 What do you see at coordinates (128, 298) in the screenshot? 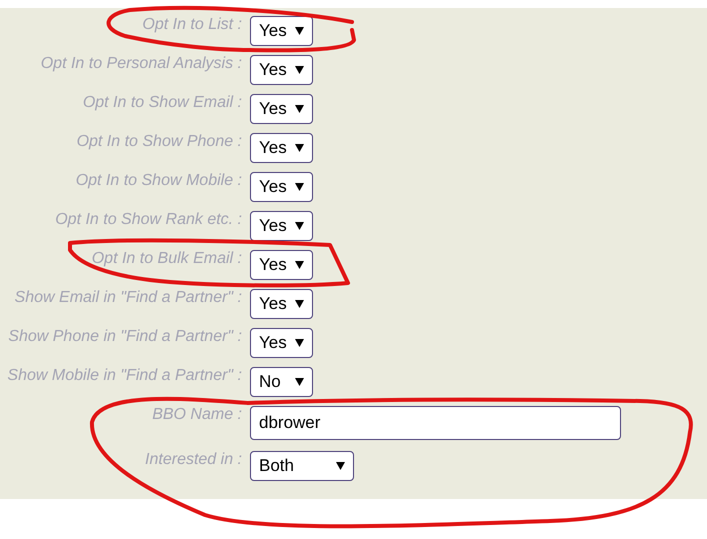
I see `field-label: Show Email in "Find a Partner" :` at bounding box center [128, 298].